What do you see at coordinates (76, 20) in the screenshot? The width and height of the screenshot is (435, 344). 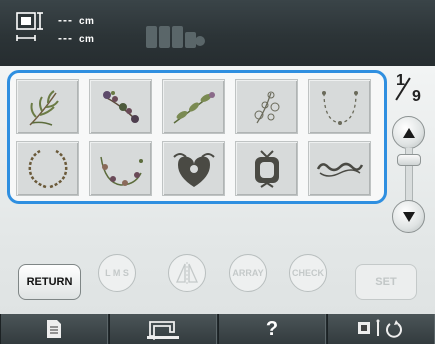 I see `pattern-width-readout: --- cm` at bounding box center [76, 20].